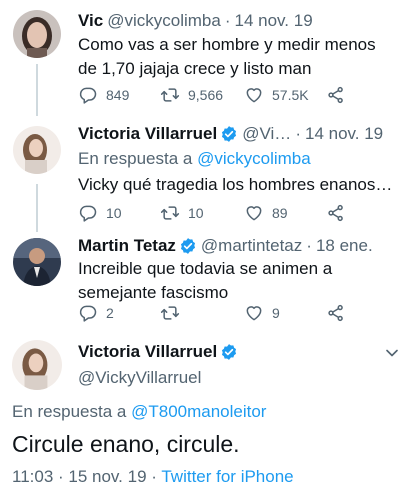 The height and width of the screenshot is (500, 411). I want to click on like-count: 89, so click(280, 213).